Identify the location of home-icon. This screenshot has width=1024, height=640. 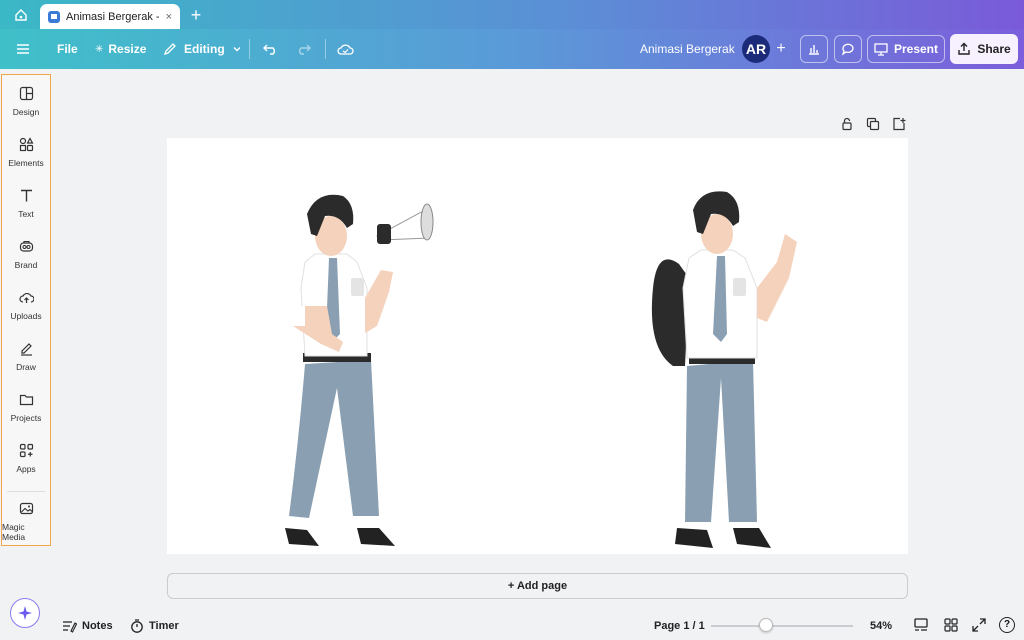
(21, 15).